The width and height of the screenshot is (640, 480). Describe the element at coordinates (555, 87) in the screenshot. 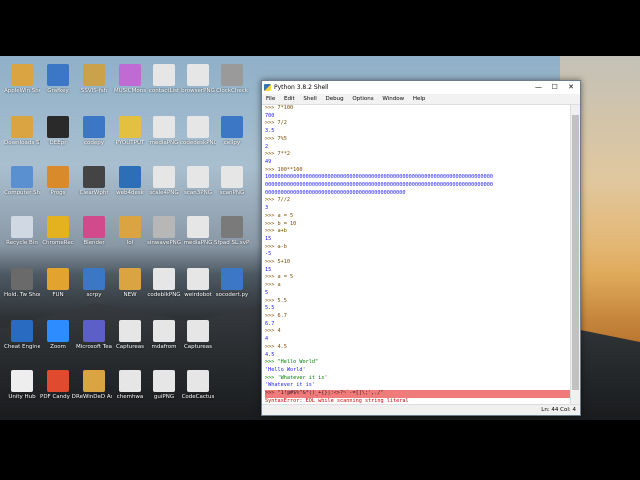

I see `maximize-button: ☐` at that location.